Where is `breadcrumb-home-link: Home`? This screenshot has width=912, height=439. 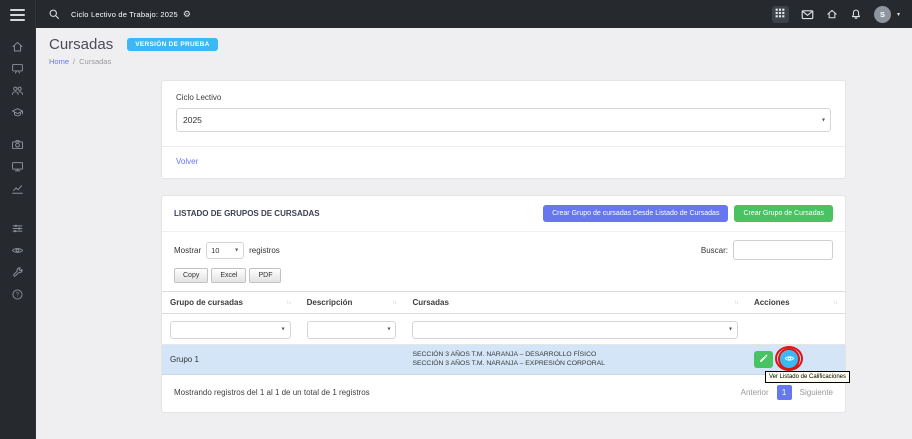 breadcrumb-home-link: Home is located at coordinates (59, 61).